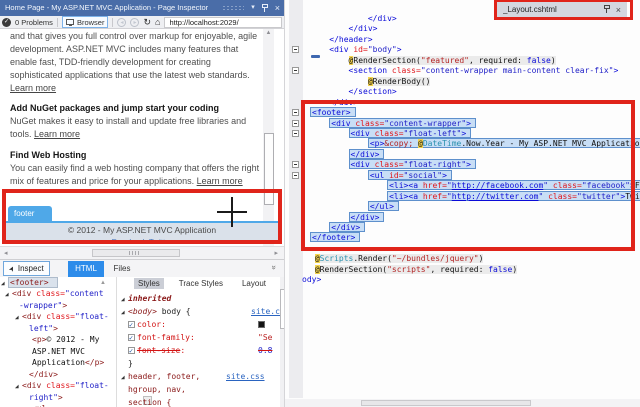  Describe the element at coordinates (273, 267) in the screenshot. I see `collapse-chevron-icon: »` at that location.